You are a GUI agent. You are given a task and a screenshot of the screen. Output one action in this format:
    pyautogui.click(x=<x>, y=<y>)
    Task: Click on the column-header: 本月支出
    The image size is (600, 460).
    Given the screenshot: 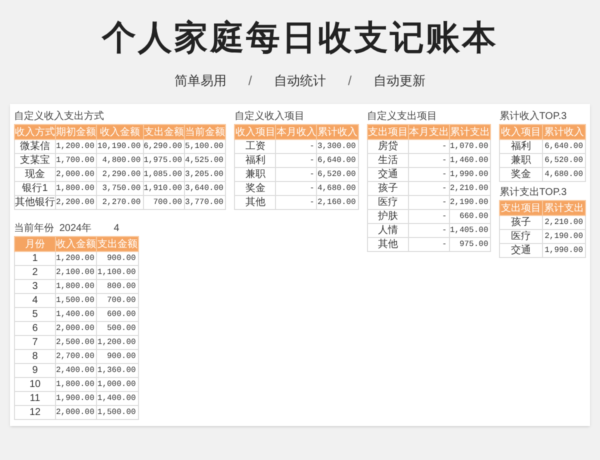 What is the action you would take?
    pyautogui.click(x=429, y=132)
    